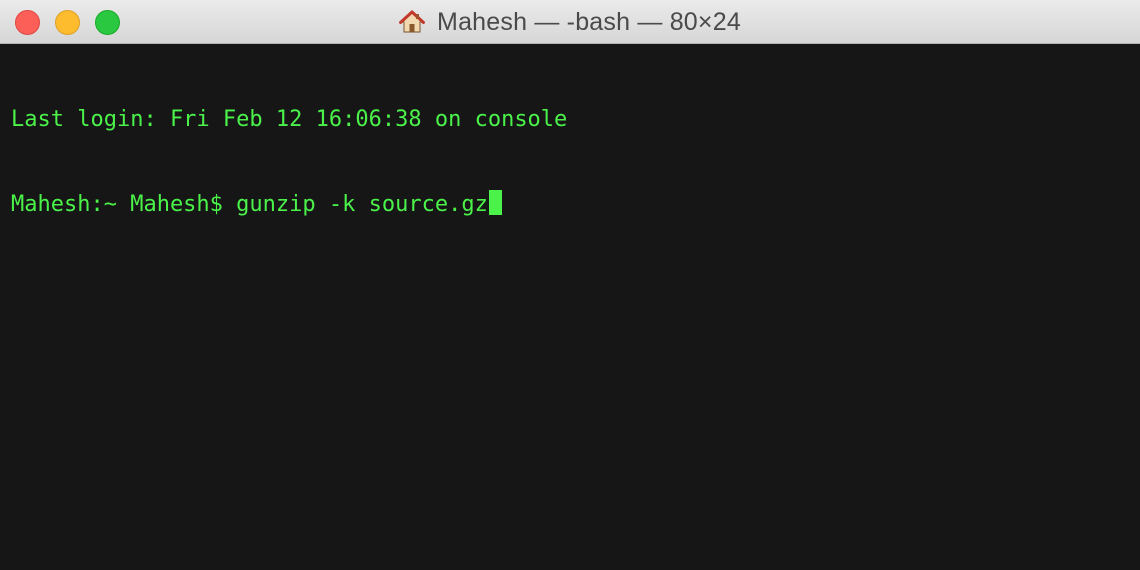  Describe the element at coordinates (249, 204) in the screenshot. I see `prompt-command-text: Mahesh:~ Mahesh$ gunzip -k source.gz` at that location.